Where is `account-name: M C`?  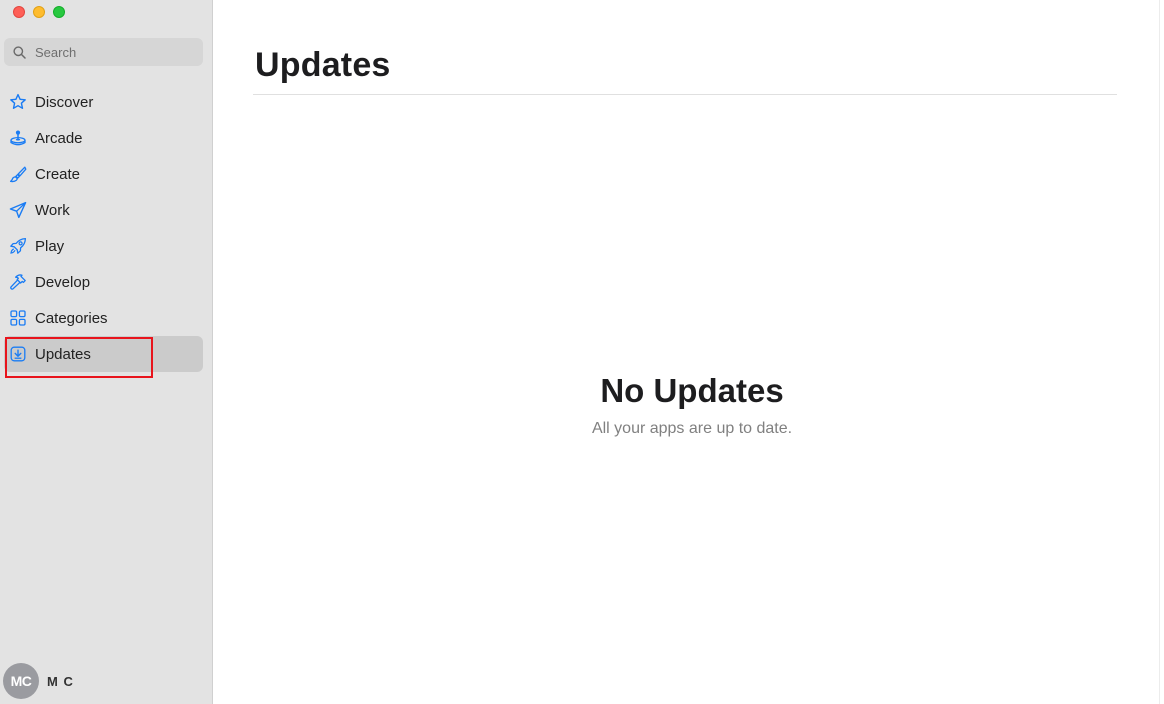 account-name: M C is located at coordinates (60, 681).